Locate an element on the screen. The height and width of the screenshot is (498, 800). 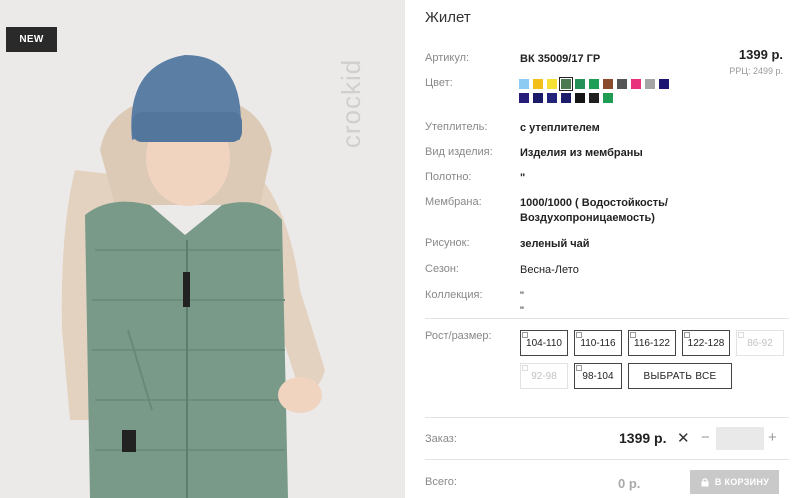
add-to-cart-button: В КОРЗИНУ is located at coordinates (734, 482).